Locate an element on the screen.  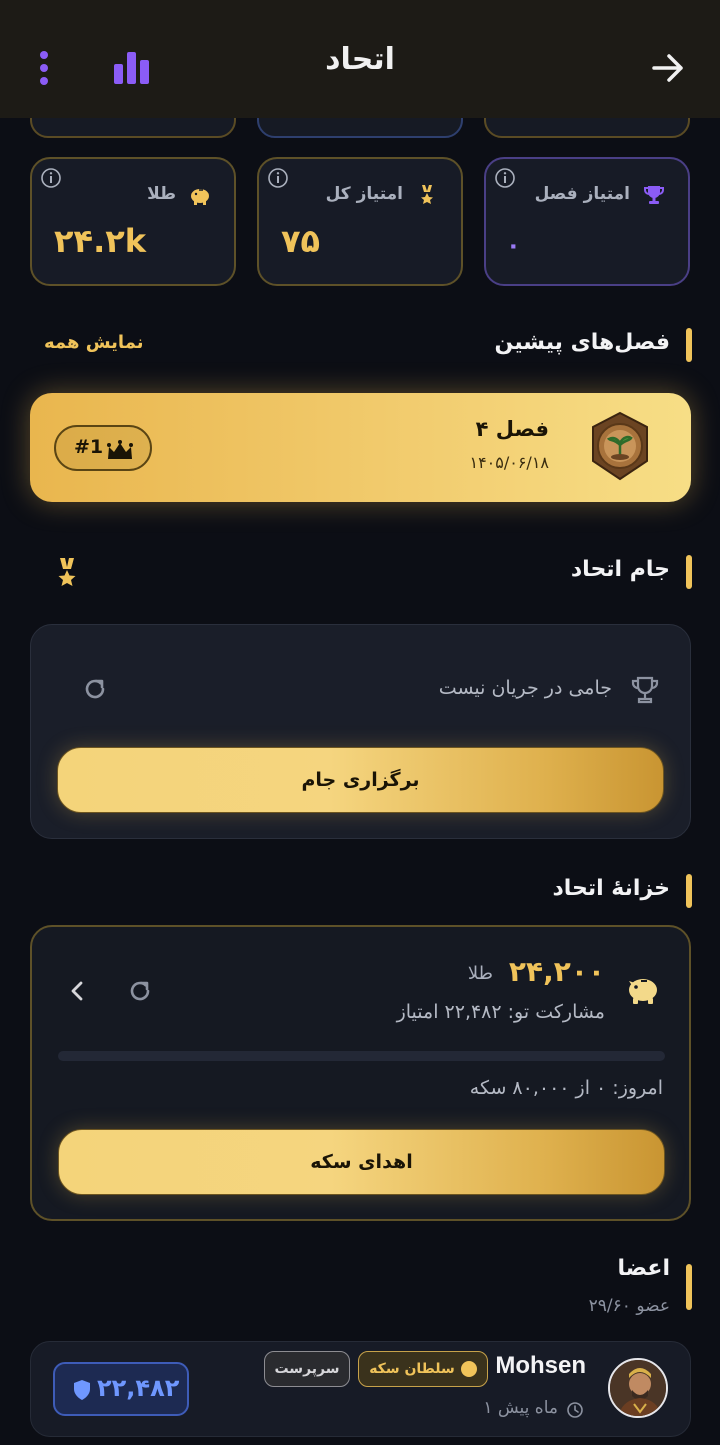
cup-card: جامی در جریان نیست برگزاری جام is located at coordinates (360, 731).